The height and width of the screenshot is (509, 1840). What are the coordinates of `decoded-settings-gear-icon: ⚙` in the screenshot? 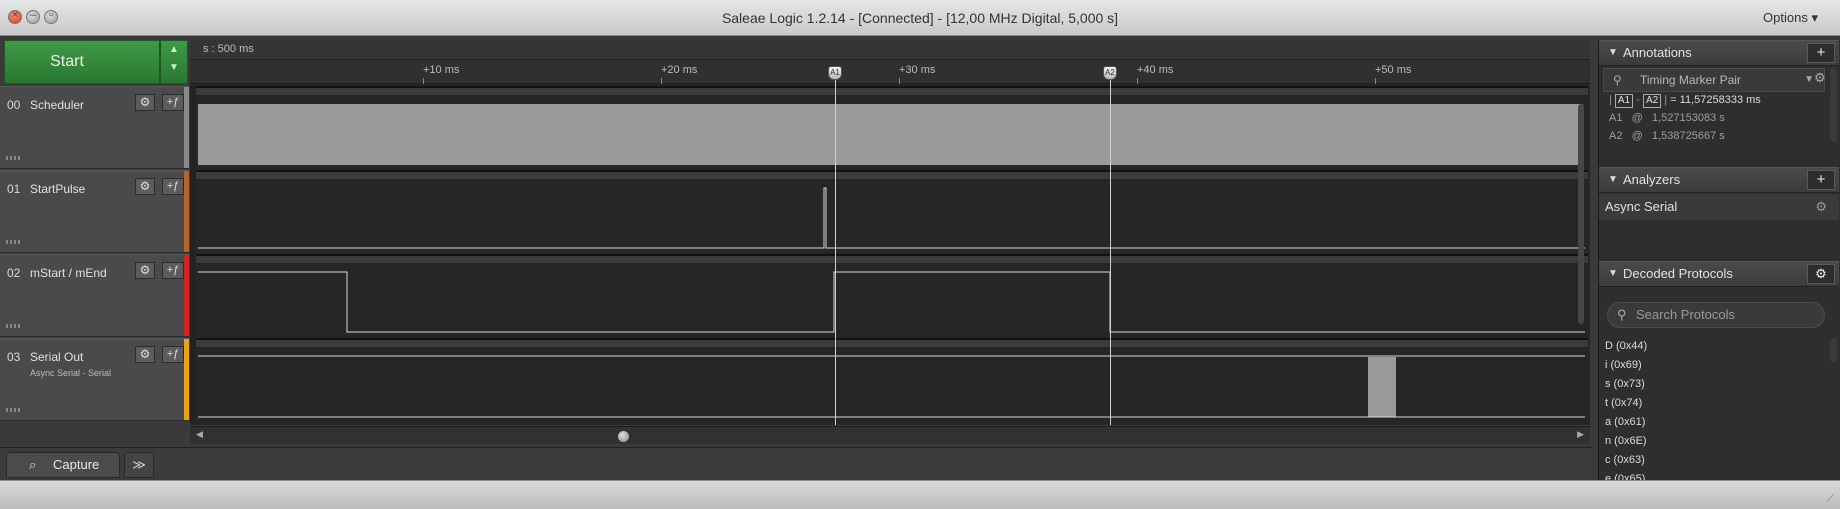 It's located at (1821, 274).